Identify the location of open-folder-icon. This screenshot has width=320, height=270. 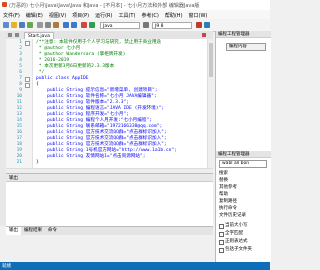
(14, 25).